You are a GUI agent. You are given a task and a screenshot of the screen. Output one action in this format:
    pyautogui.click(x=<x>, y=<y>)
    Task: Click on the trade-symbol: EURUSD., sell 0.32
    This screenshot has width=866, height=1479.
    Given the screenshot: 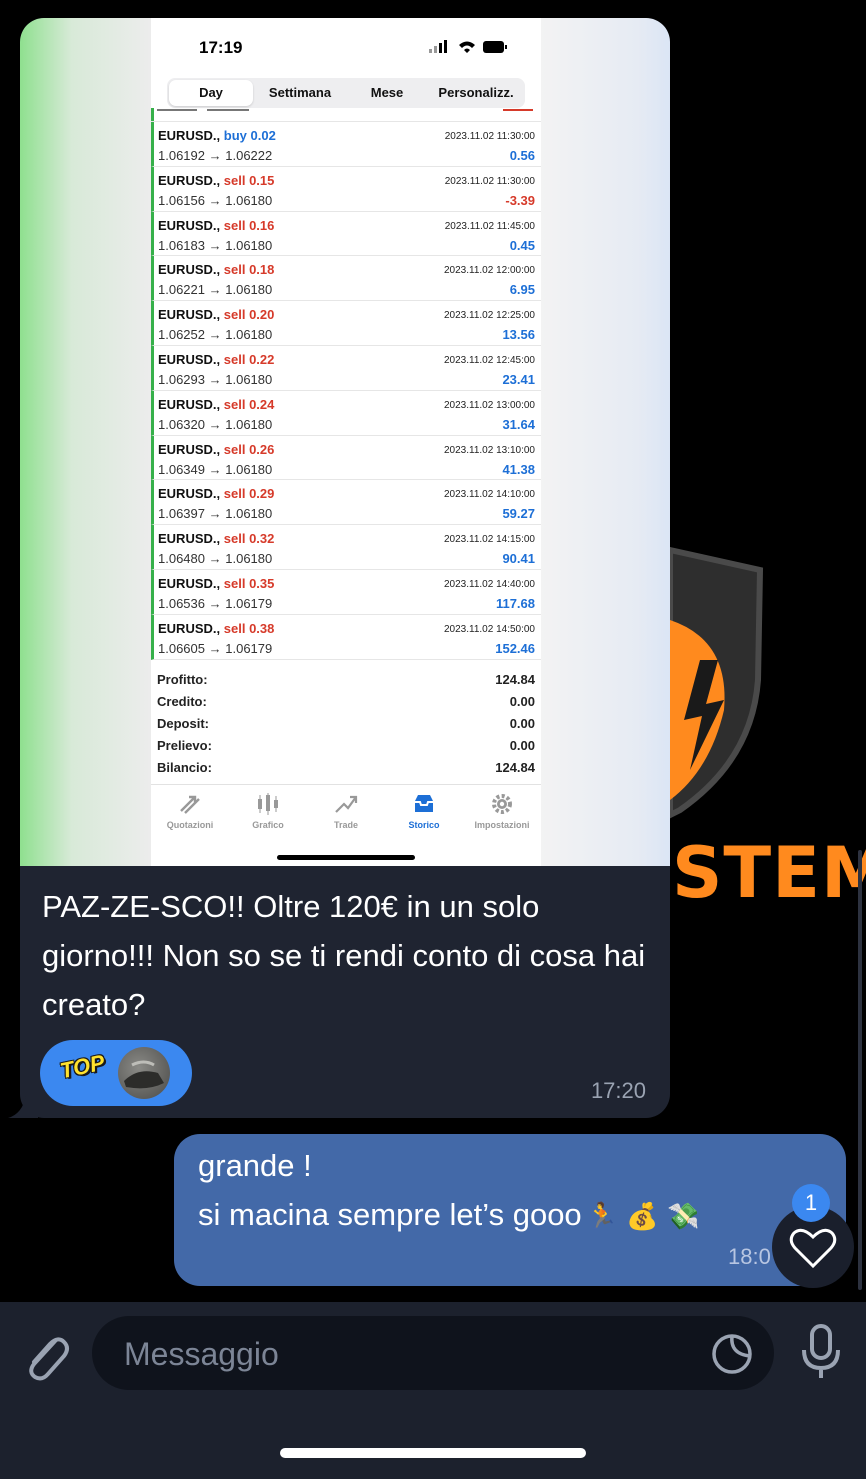 What is the action you would take?
    pyautogui.click(x=216, y=538)
    